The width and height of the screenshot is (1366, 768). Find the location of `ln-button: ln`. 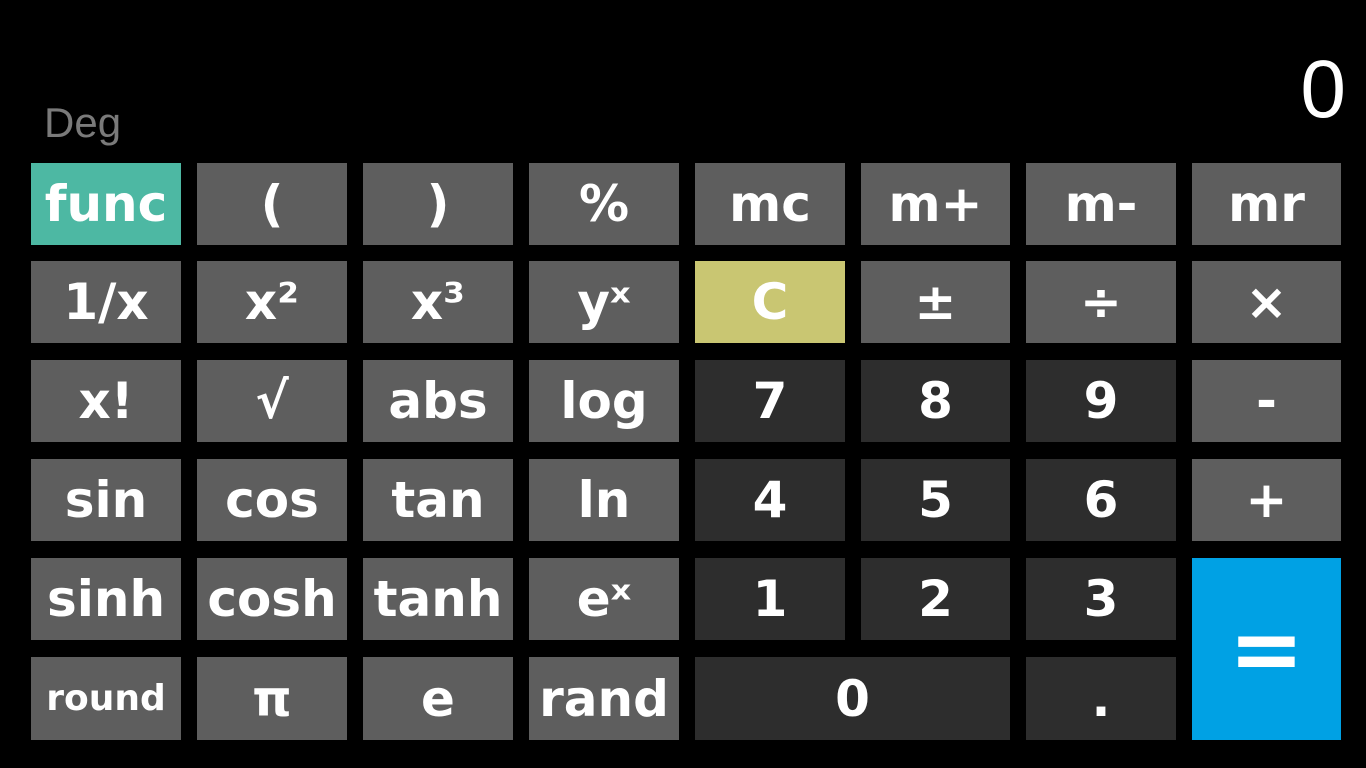

ln-button: ln is located at coordinates (604, 500).